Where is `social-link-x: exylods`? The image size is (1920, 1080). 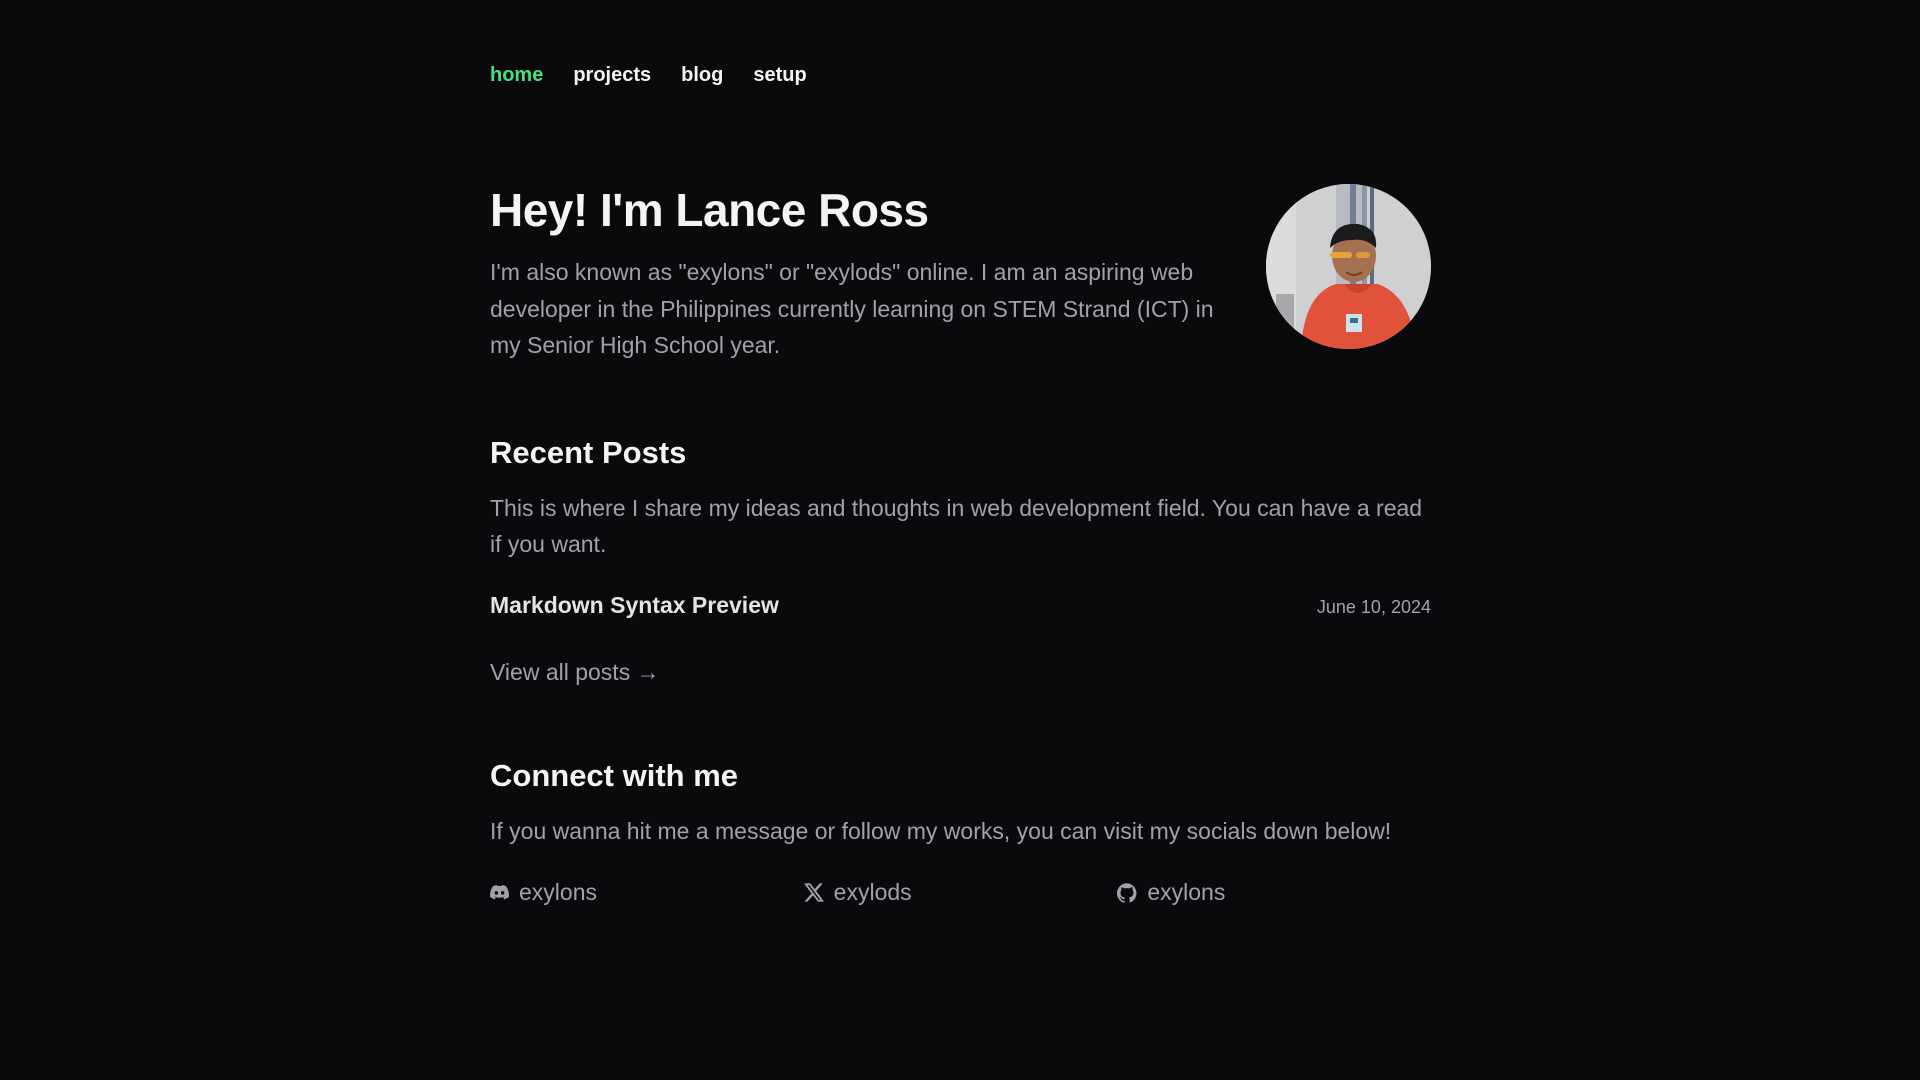 social-link-x: exylods is located at coordinates (960, 892).